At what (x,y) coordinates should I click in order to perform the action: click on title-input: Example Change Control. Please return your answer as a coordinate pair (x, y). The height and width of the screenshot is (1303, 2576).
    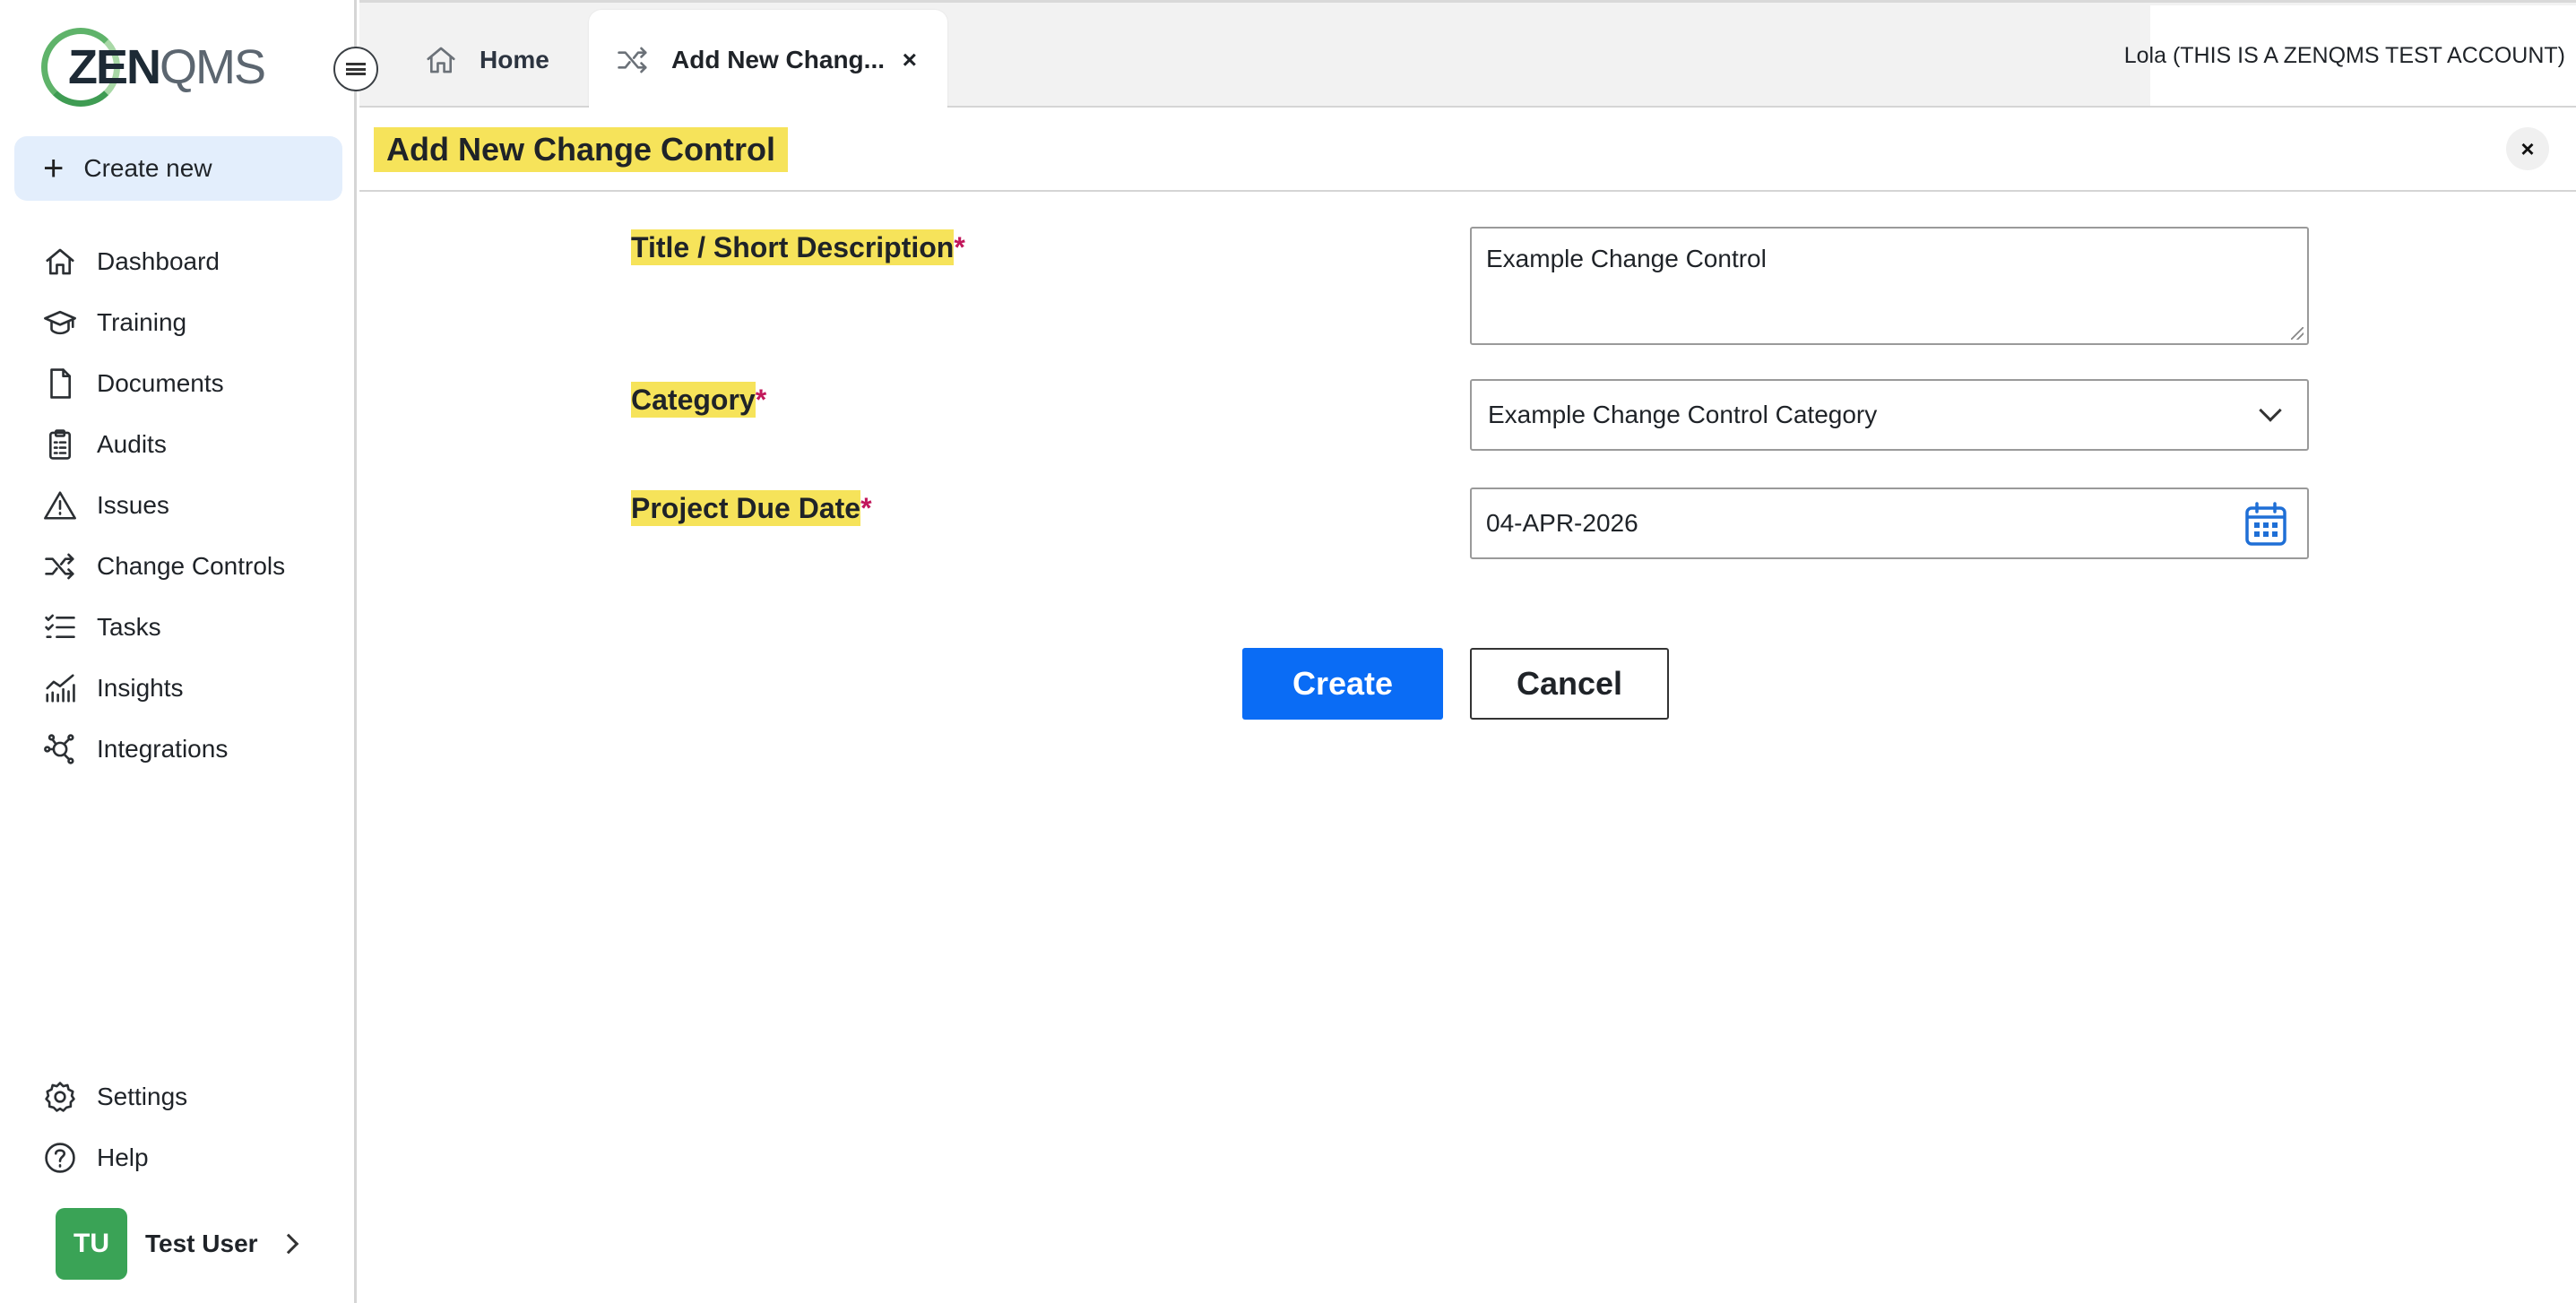
    Looking at the image, I should click on (1889, 286).